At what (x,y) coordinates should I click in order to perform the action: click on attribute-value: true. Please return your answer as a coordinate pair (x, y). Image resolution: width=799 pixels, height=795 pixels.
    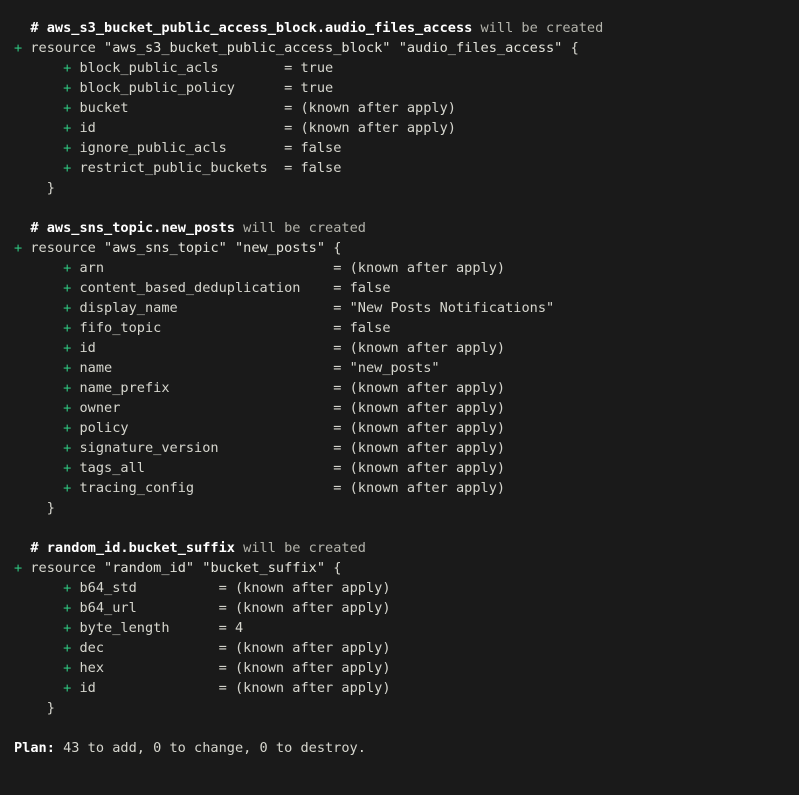
    Looking at the image, I should click on (317, 68).